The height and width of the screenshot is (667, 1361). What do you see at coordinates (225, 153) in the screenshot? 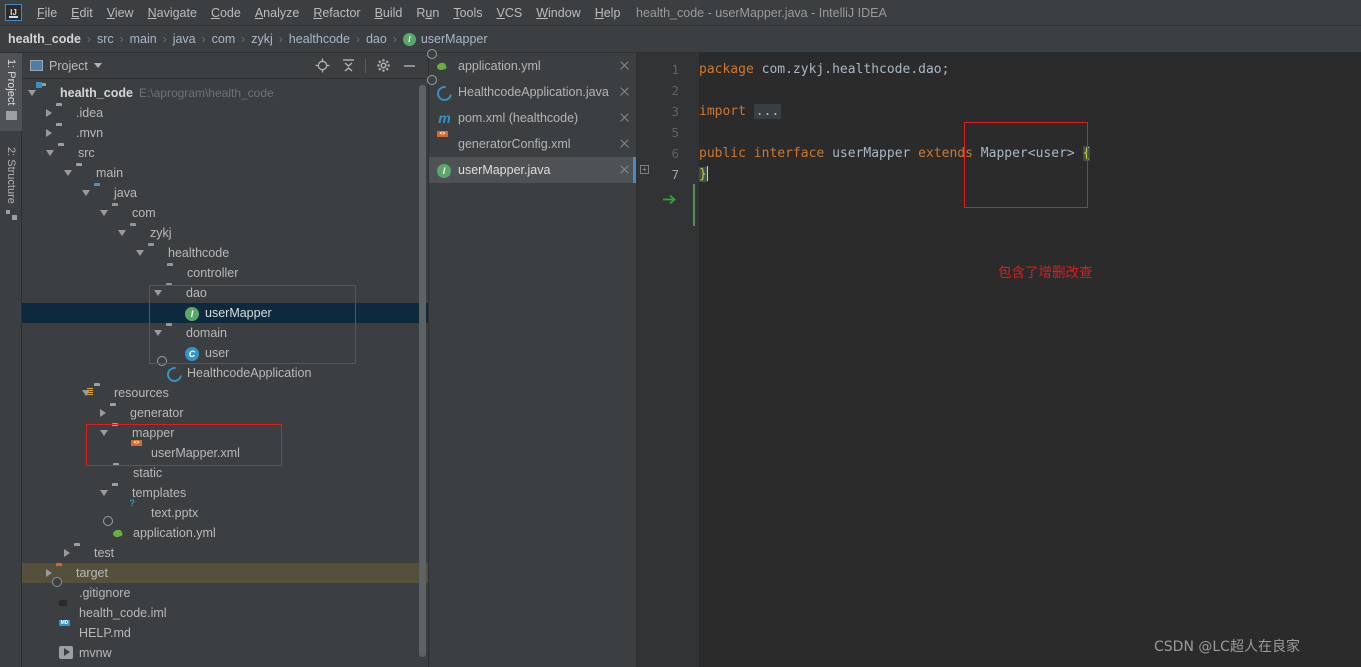
I see `tree-row-src: src` at bounding box center [225, 153].